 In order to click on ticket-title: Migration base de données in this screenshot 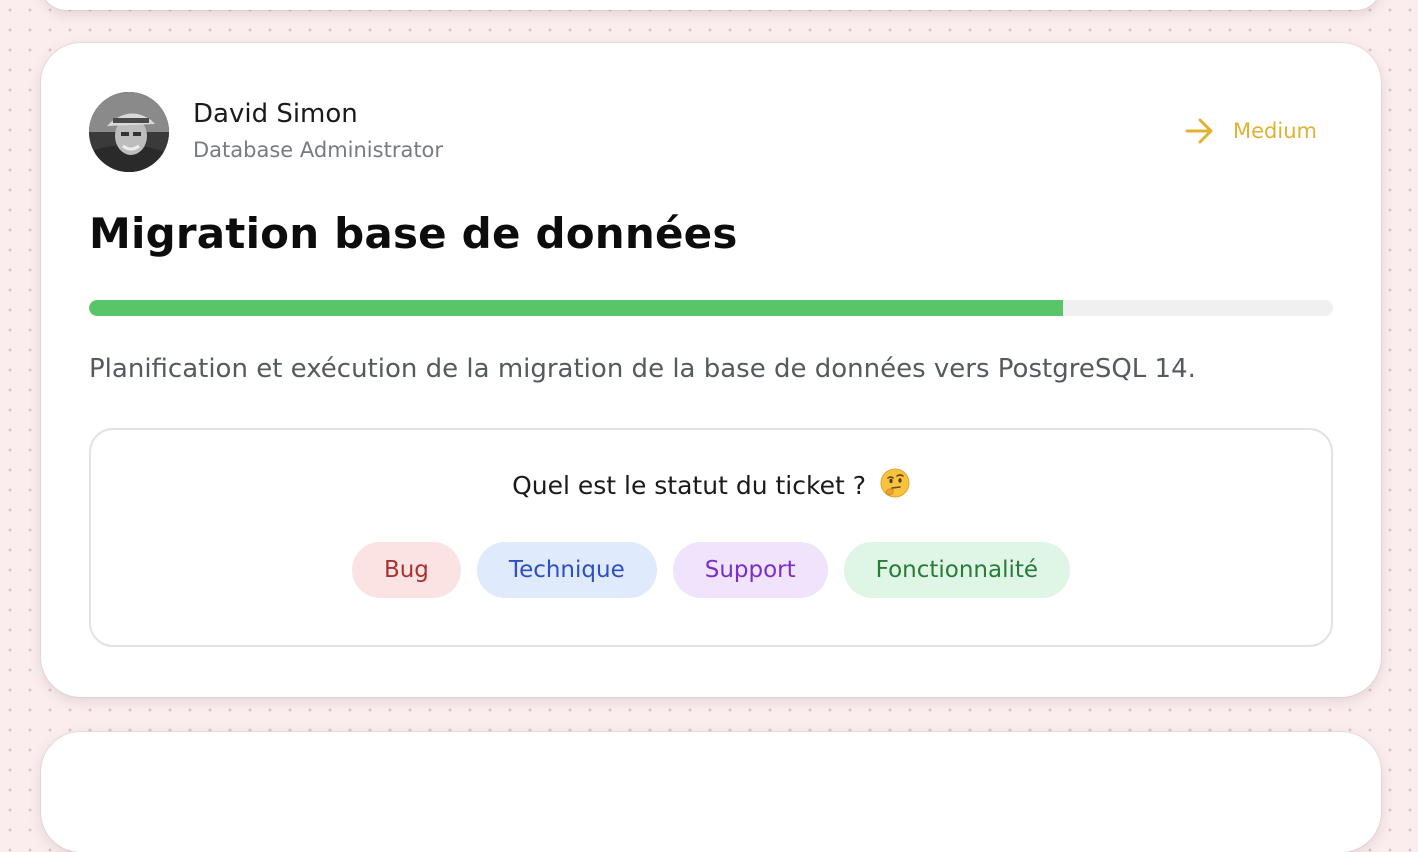, I will do `click(413, 233)`.